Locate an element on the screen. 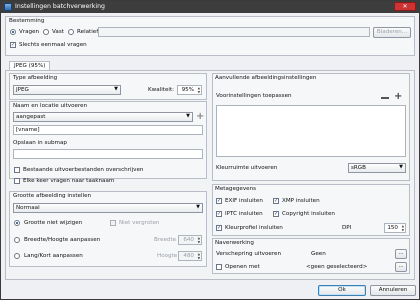 Image resolution: width=420 pixels, height=300 pixels. width-label: Breedte is located at coordinates (165, 240).